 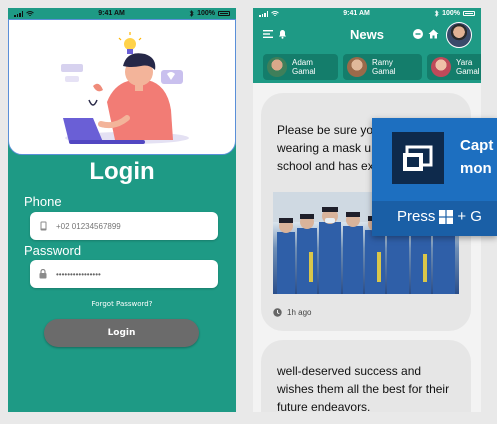 I want to click on story-chip: Adam Gamal, so click(x=300, y=67).